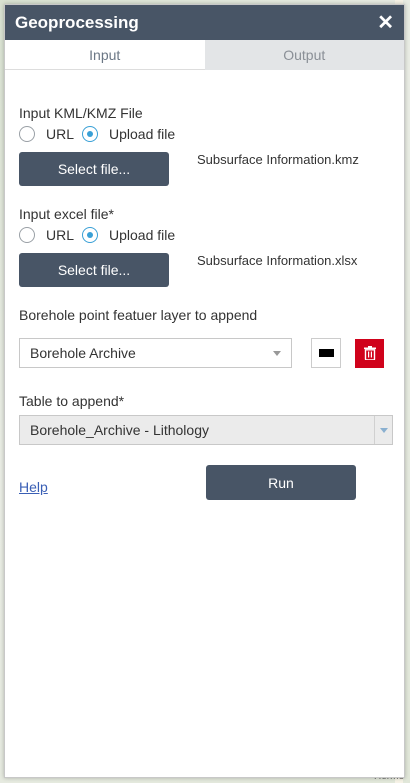  I want to click on layer-label: Borehole point featuer layer to append, so click(138, 315).